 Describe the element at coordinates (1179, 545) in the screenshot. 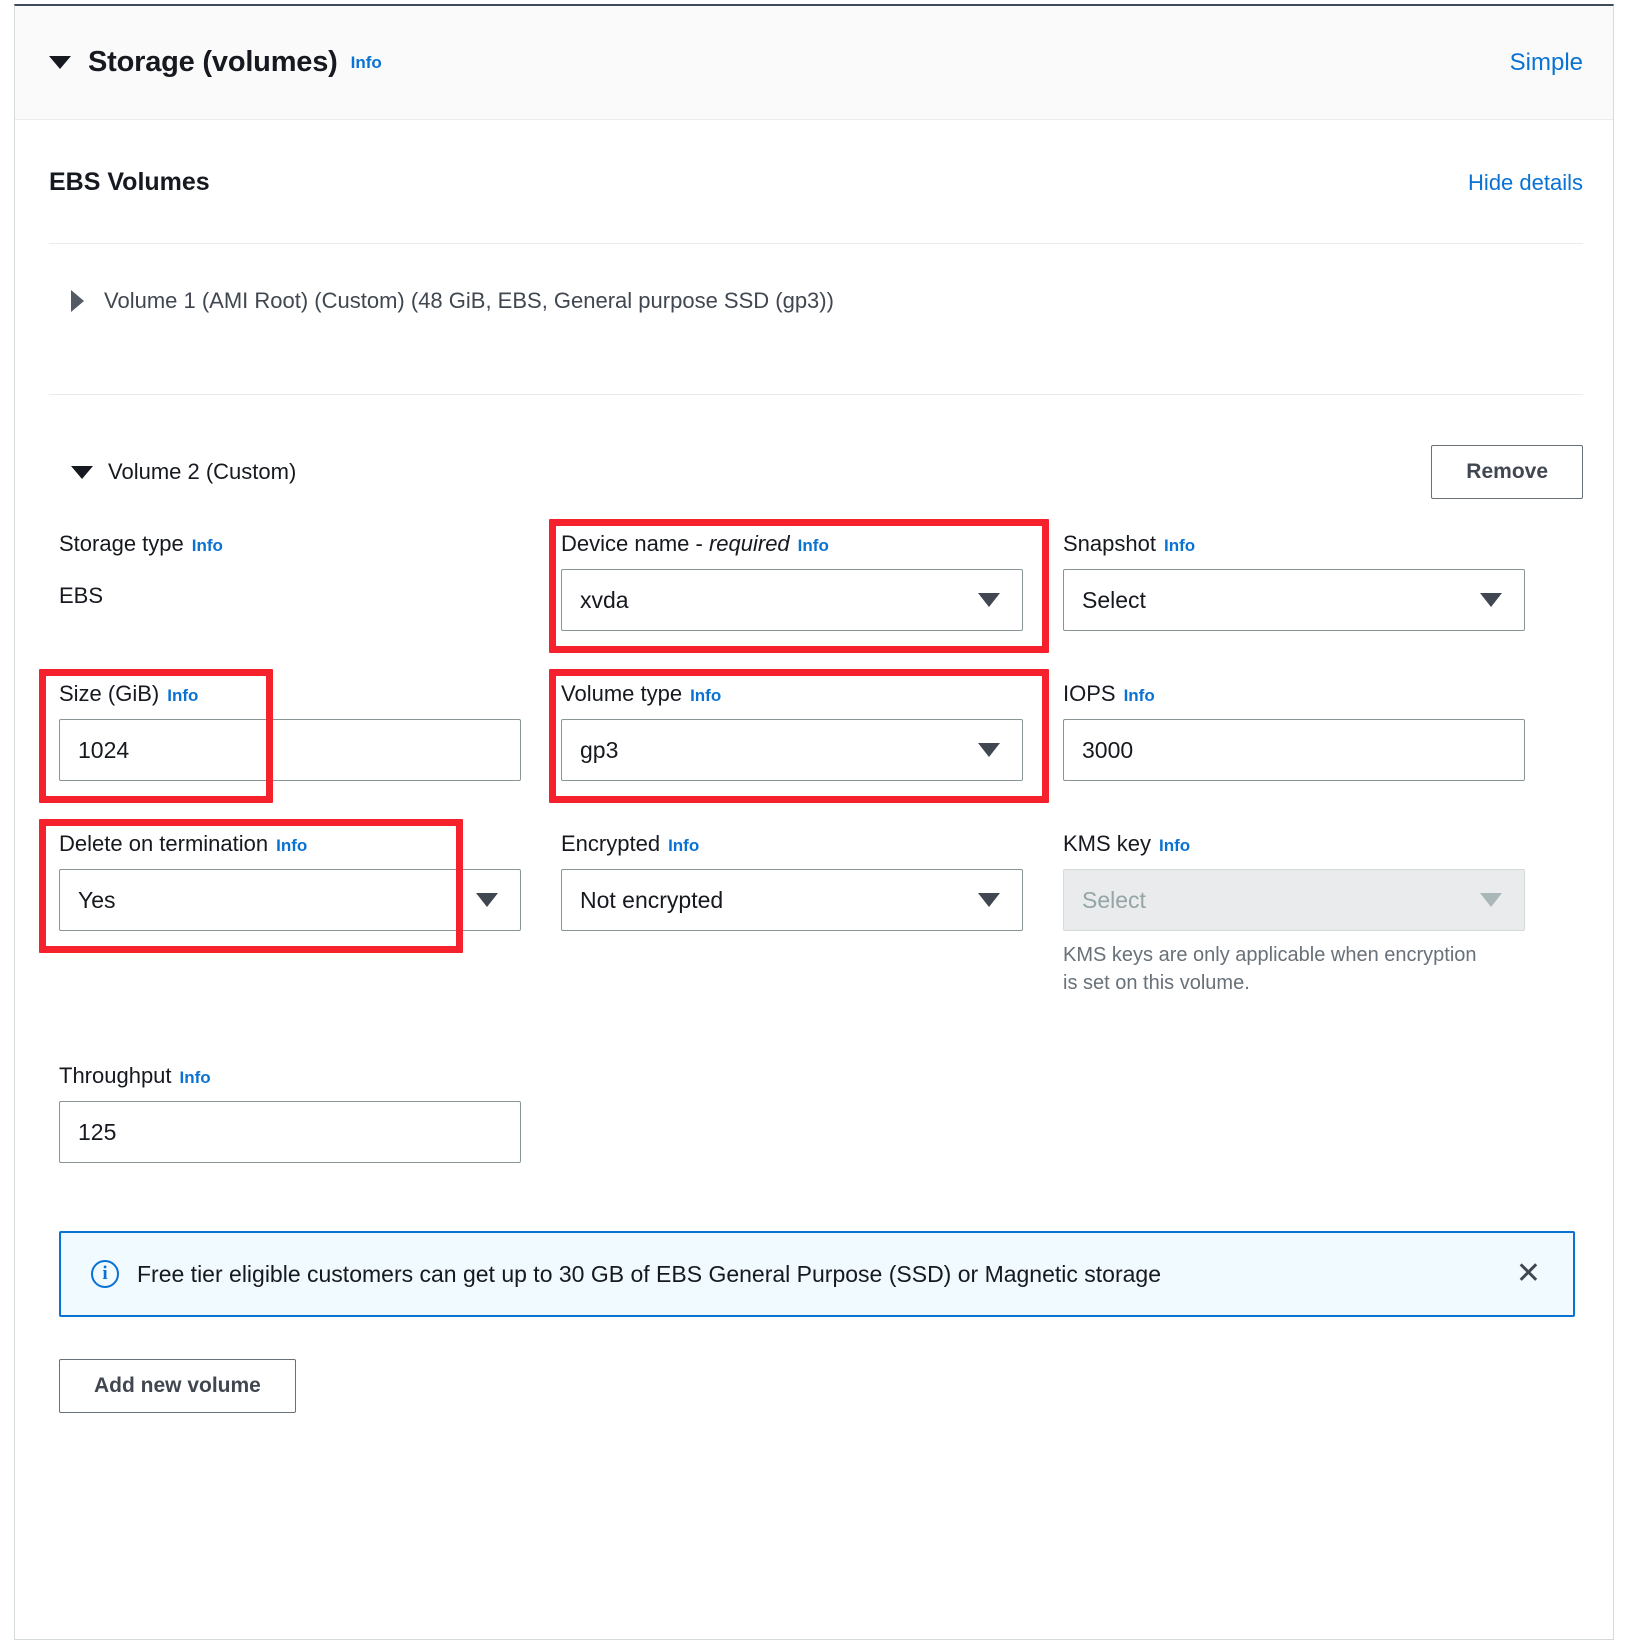

I see `snapshot-info-link: Info` at that location.